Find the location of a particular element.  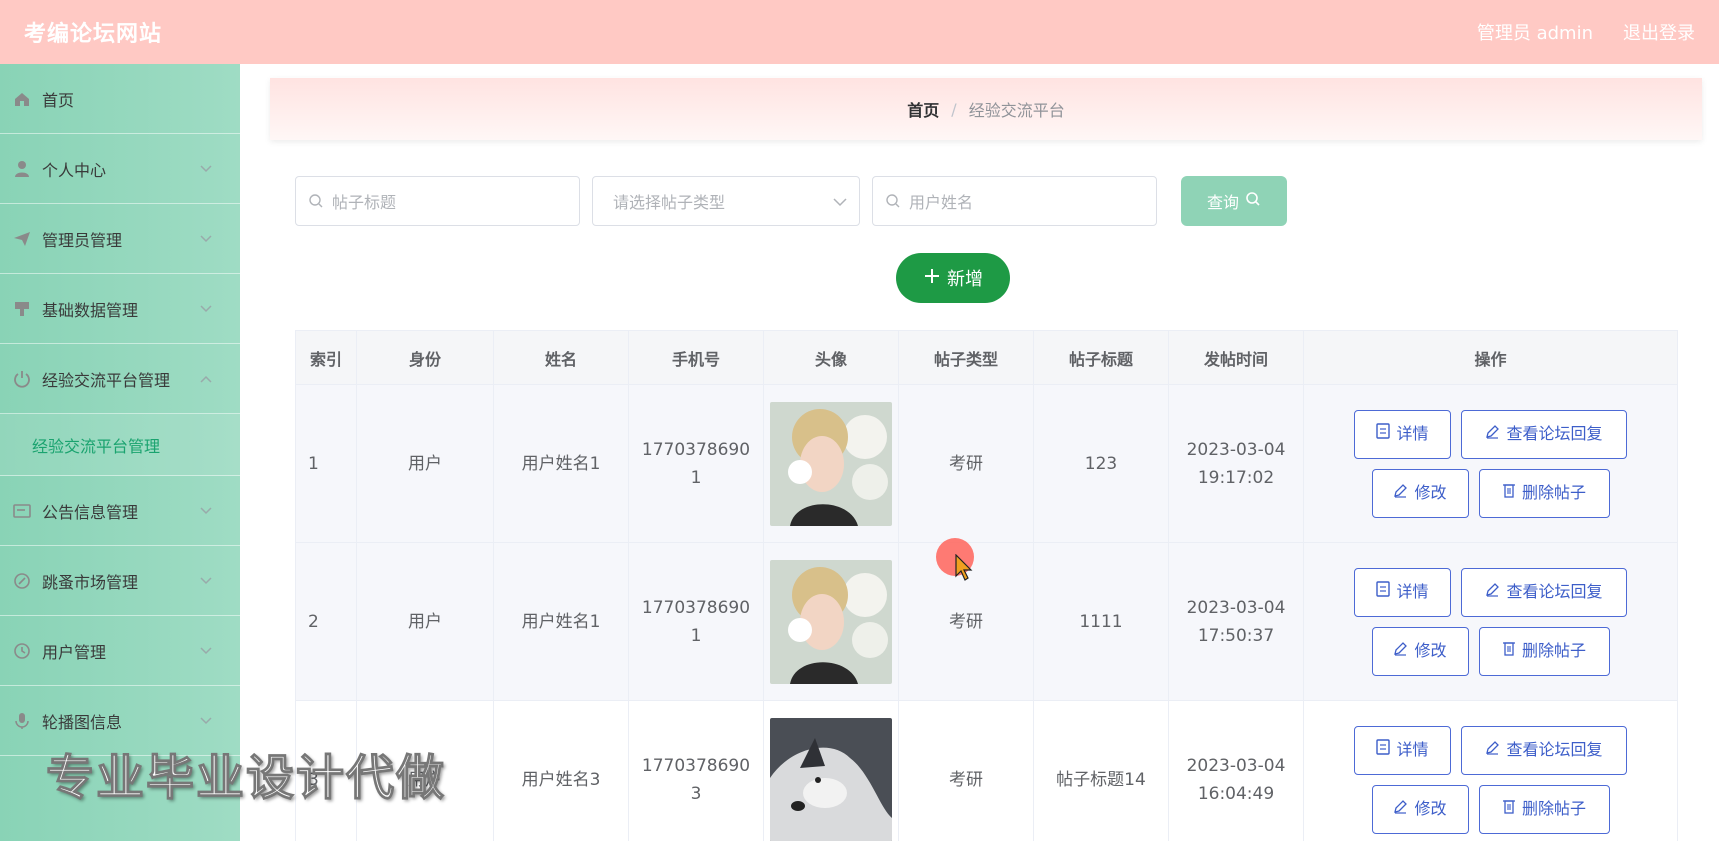

sidebar-item-exchange: 经验交流平台管理 is located at coordinates (120, 379).